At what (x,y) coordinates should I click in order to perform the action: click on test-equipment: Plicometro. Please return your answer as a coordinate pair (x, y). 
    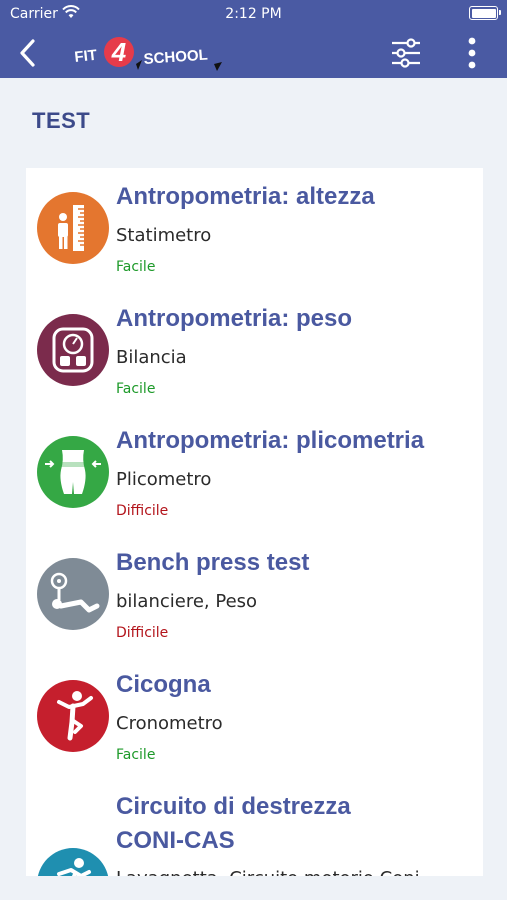
    Looking at the image, I should click on (164, 479).